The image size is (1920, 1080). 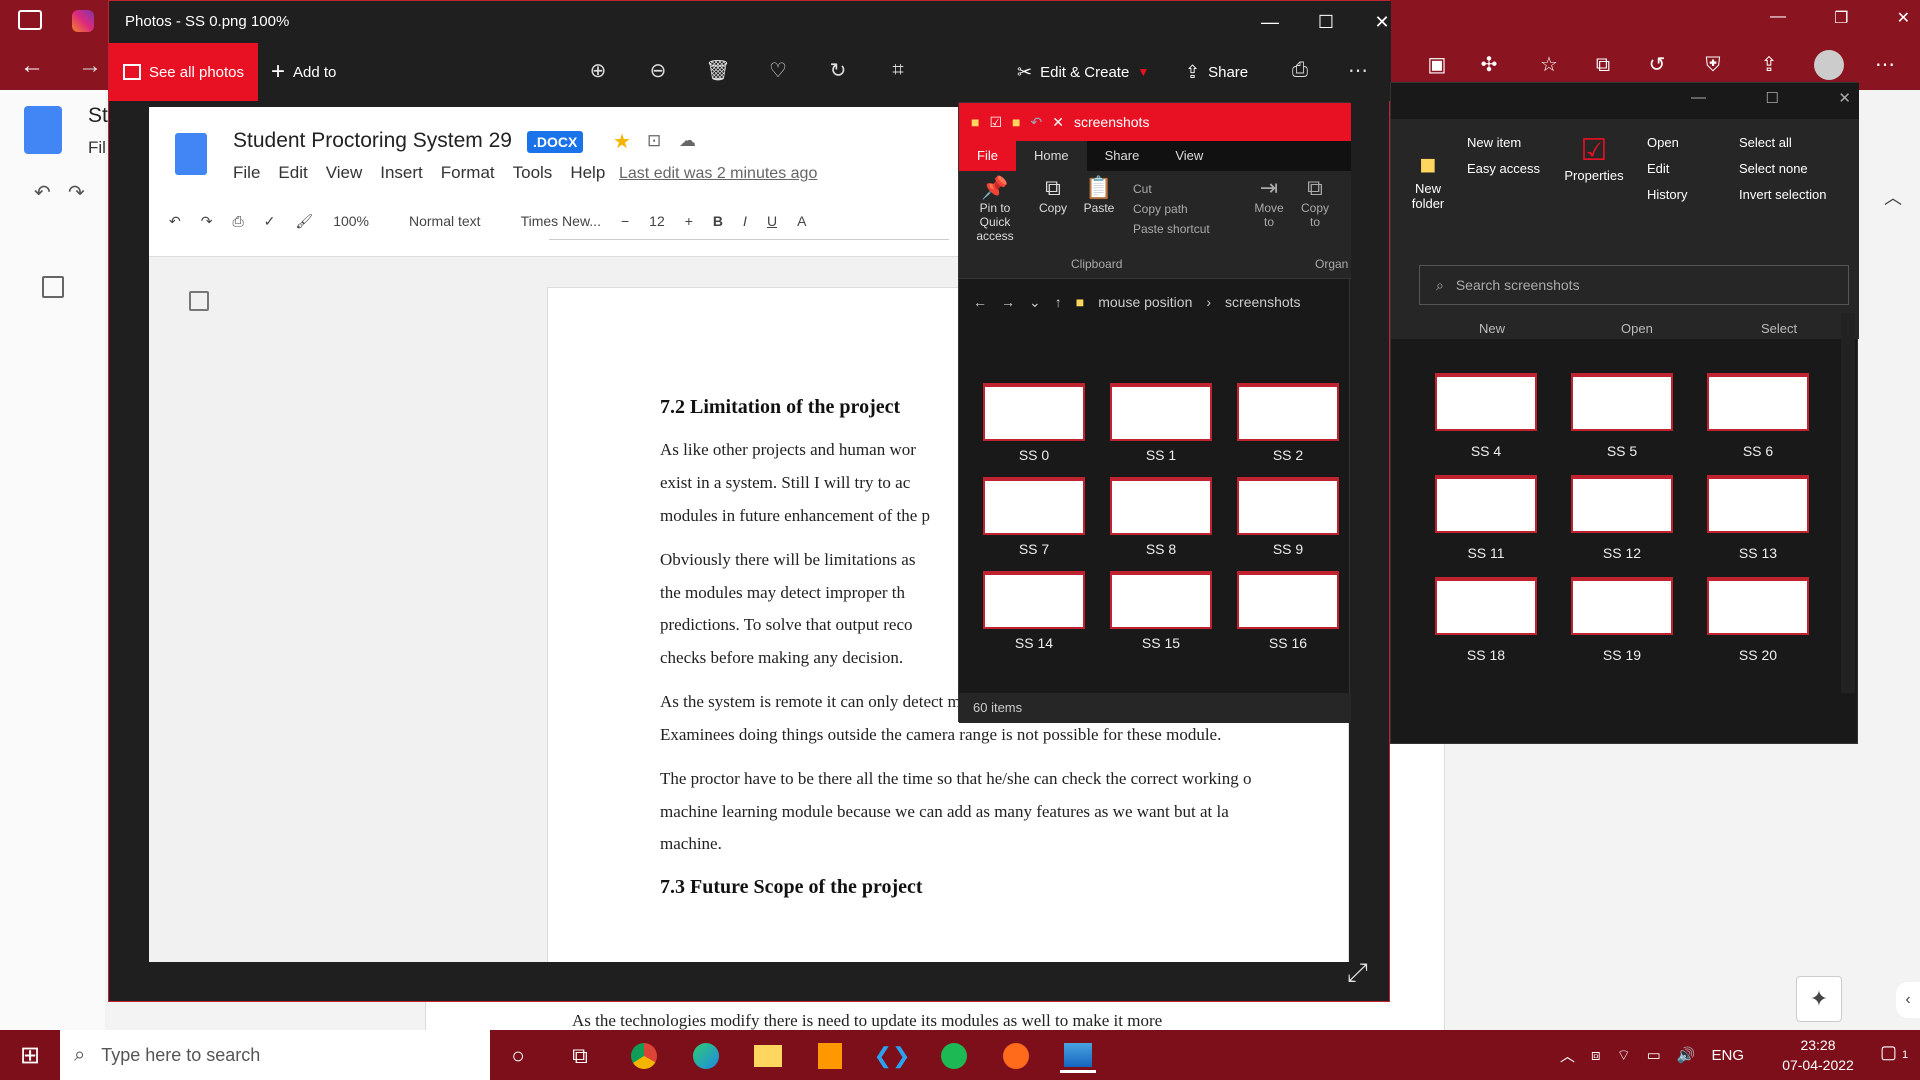 What do you see at coordinates (1773, 168) in the screenshot?
I see `select-none-button: Select none` at bounding box center [1773, 168].